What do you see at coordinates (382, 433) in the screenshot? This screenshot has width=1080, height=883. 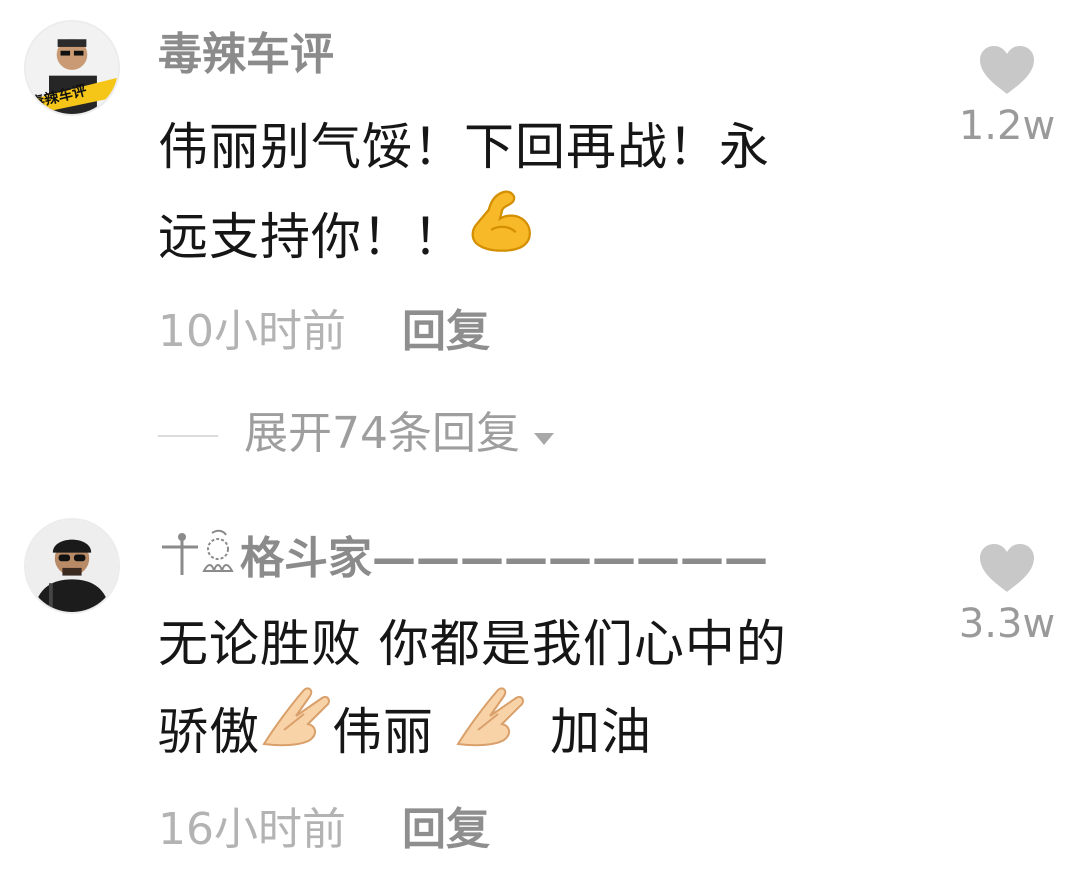 I see `expand-replies-label: 展开74条回复` at bounding box center [382, 433].